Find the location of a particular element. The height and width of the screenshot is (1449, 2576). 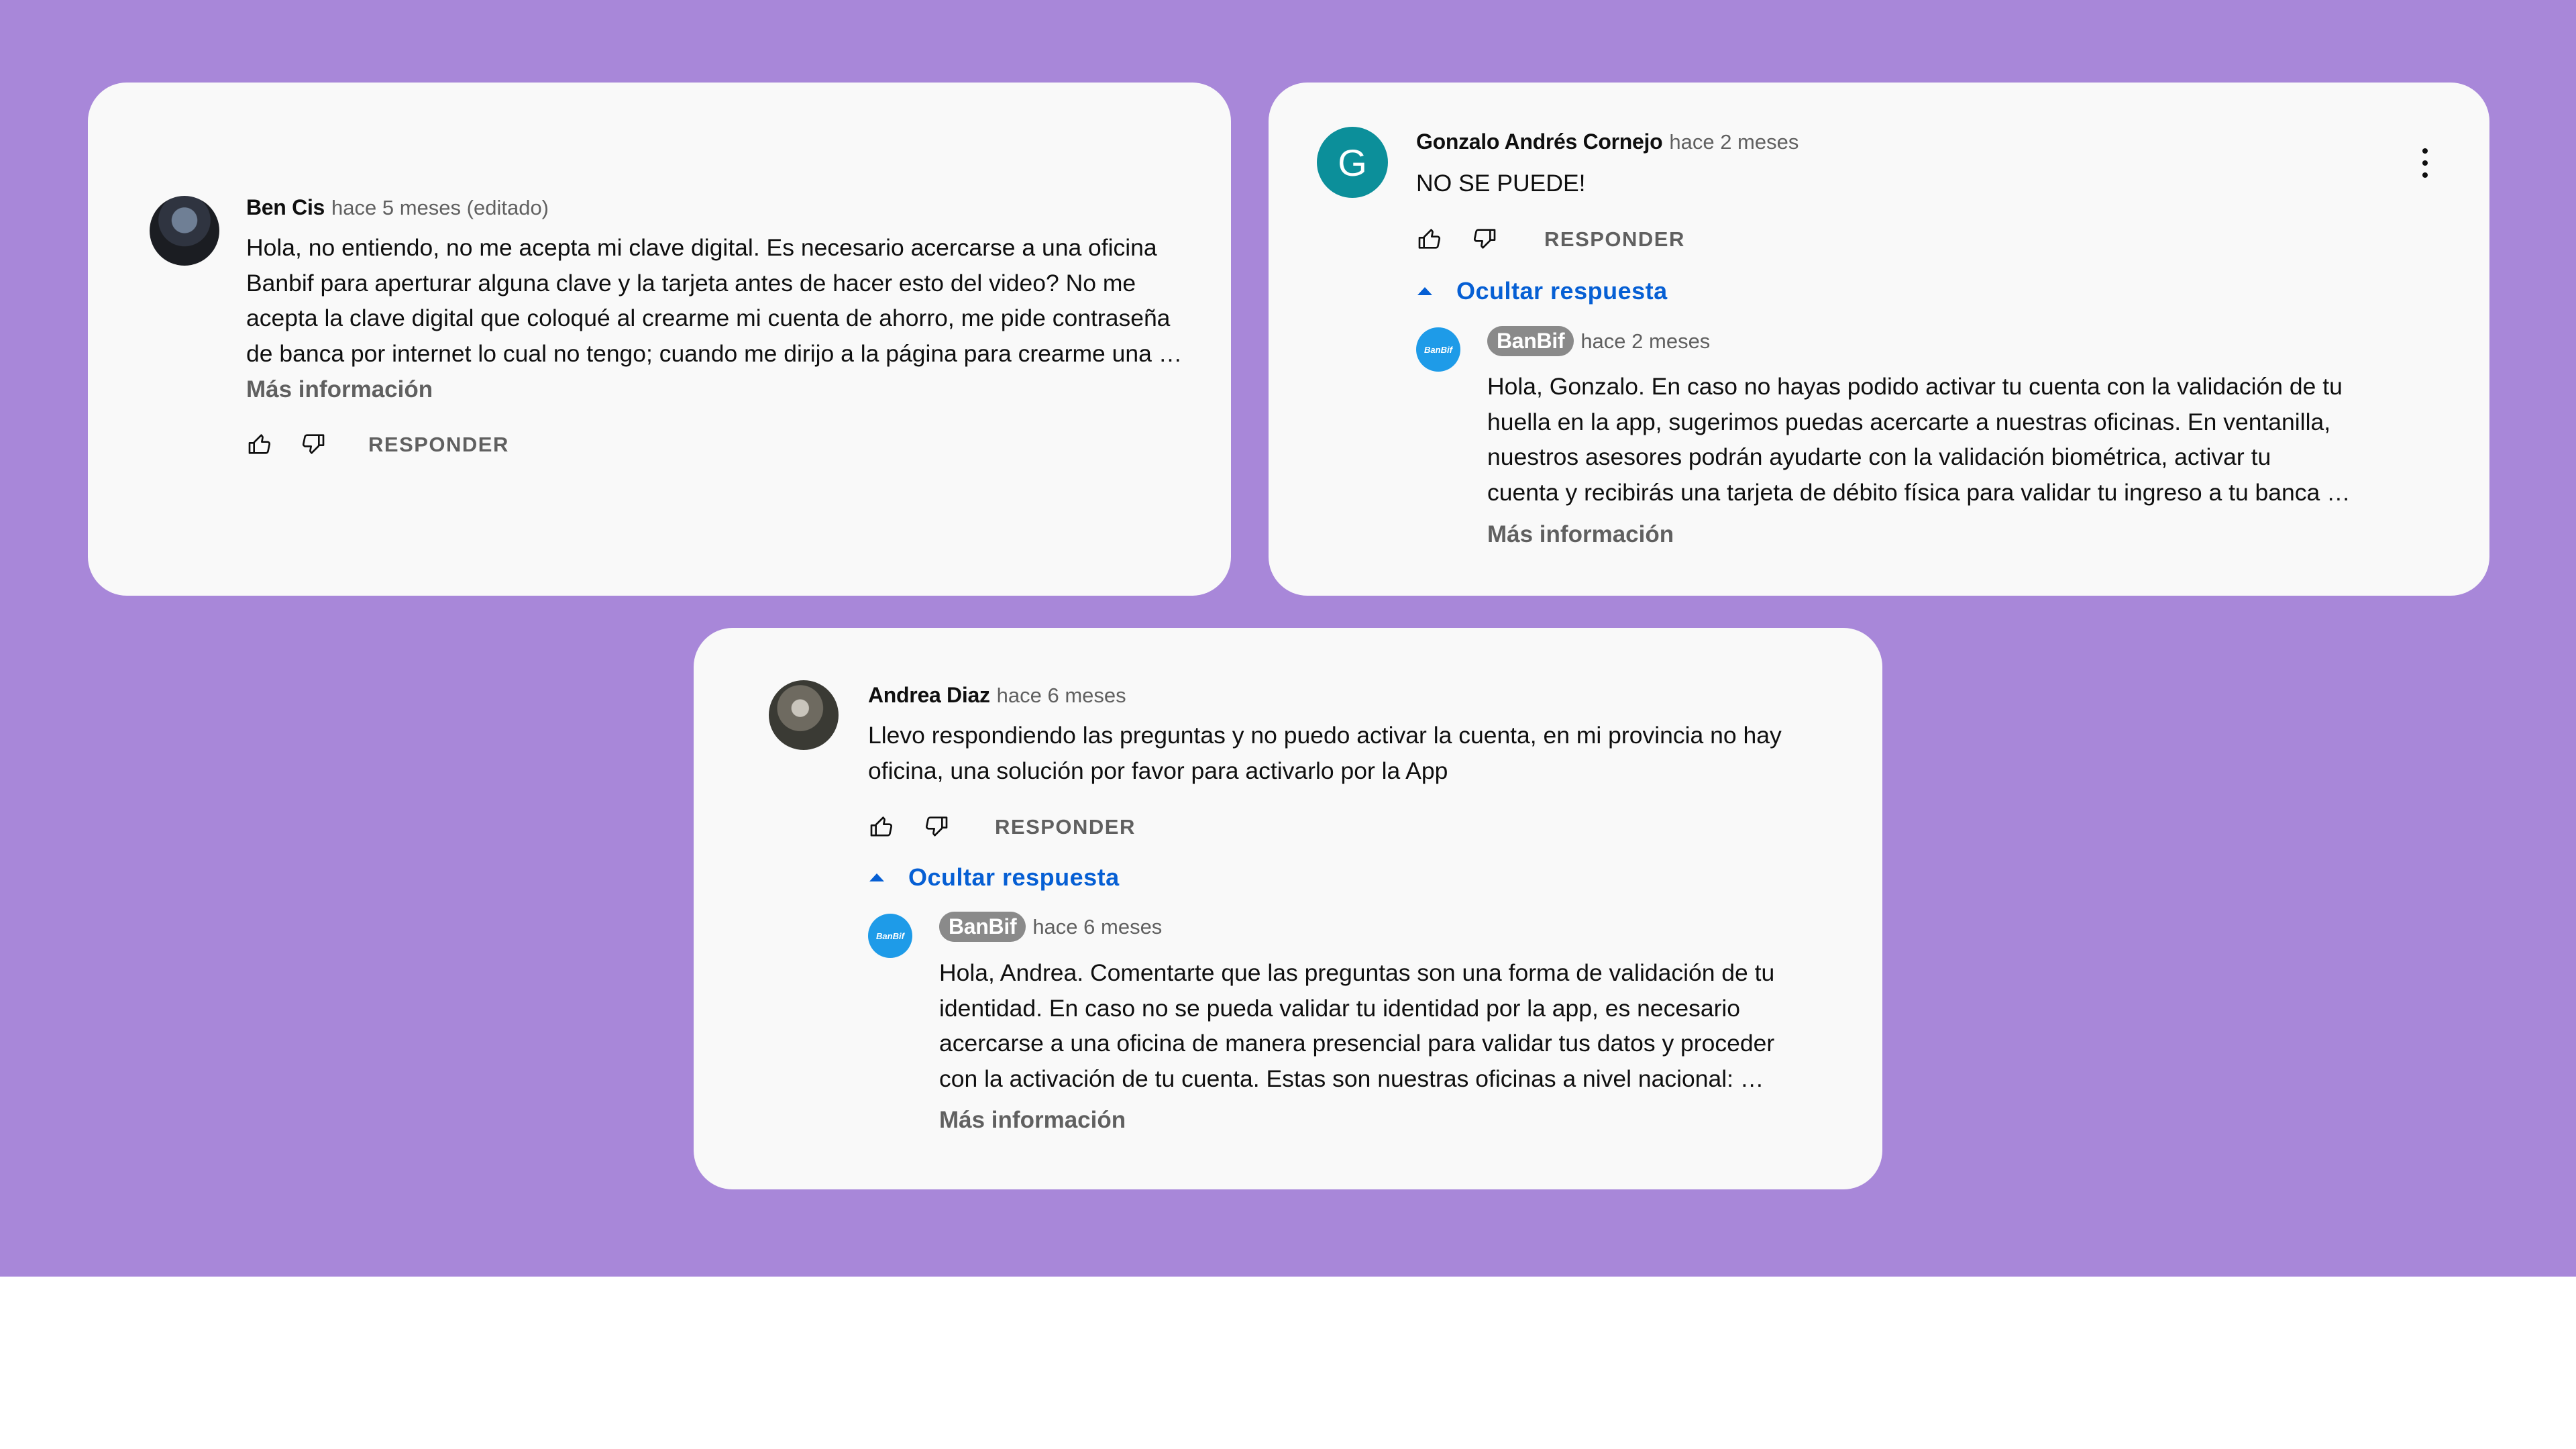

reply-header: BanBif hace 6 meses is located at coordinates (1050, 927).